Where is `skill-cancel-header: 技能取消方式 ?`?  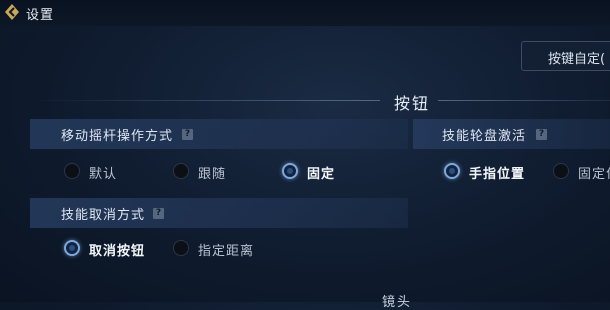 skill-cancel-header: 技能取消方式 ? is located at coordinates (219, 213).